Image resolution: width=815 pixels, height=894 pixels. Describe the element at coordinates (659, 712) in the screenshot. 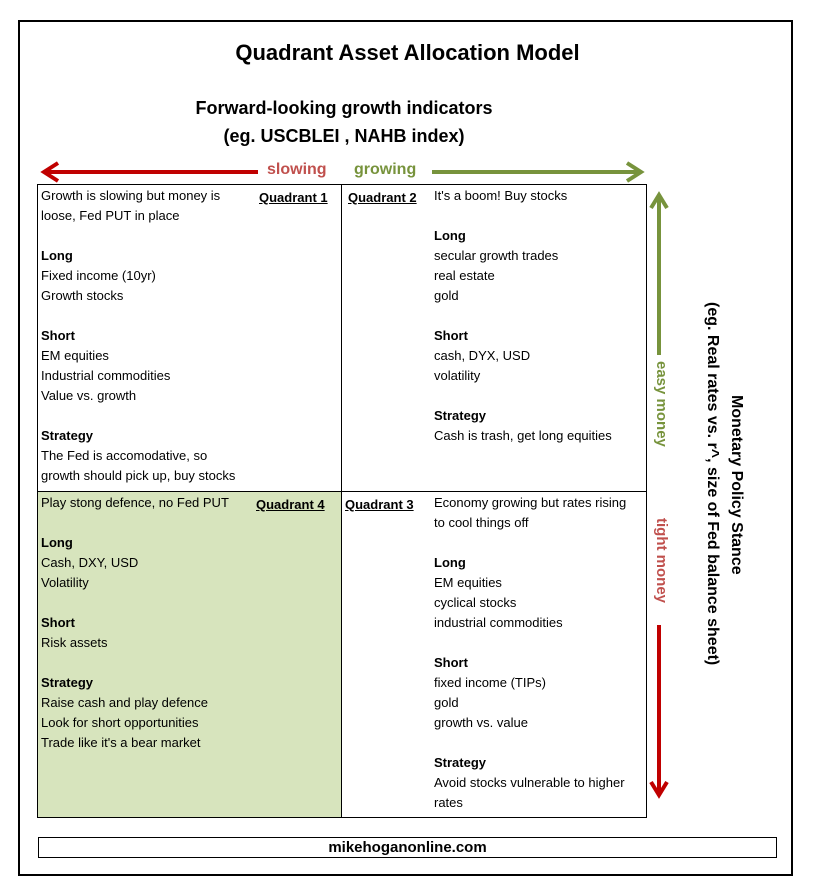

I see `tight-money-arrow-icon` at that location.